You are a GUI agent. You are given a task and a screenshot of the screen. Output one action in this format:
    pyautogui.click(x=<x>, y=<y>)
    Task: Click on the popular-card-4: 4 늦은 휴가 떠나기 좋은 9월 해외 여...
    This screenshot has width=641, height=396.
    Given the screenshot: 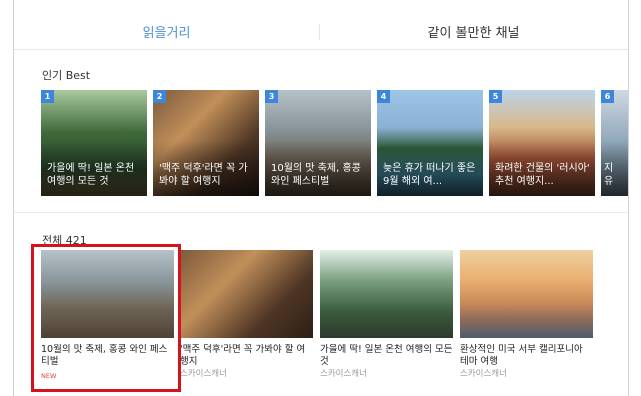 What is the action you would take?
    pyautogui.click(x=430, y=143)
    